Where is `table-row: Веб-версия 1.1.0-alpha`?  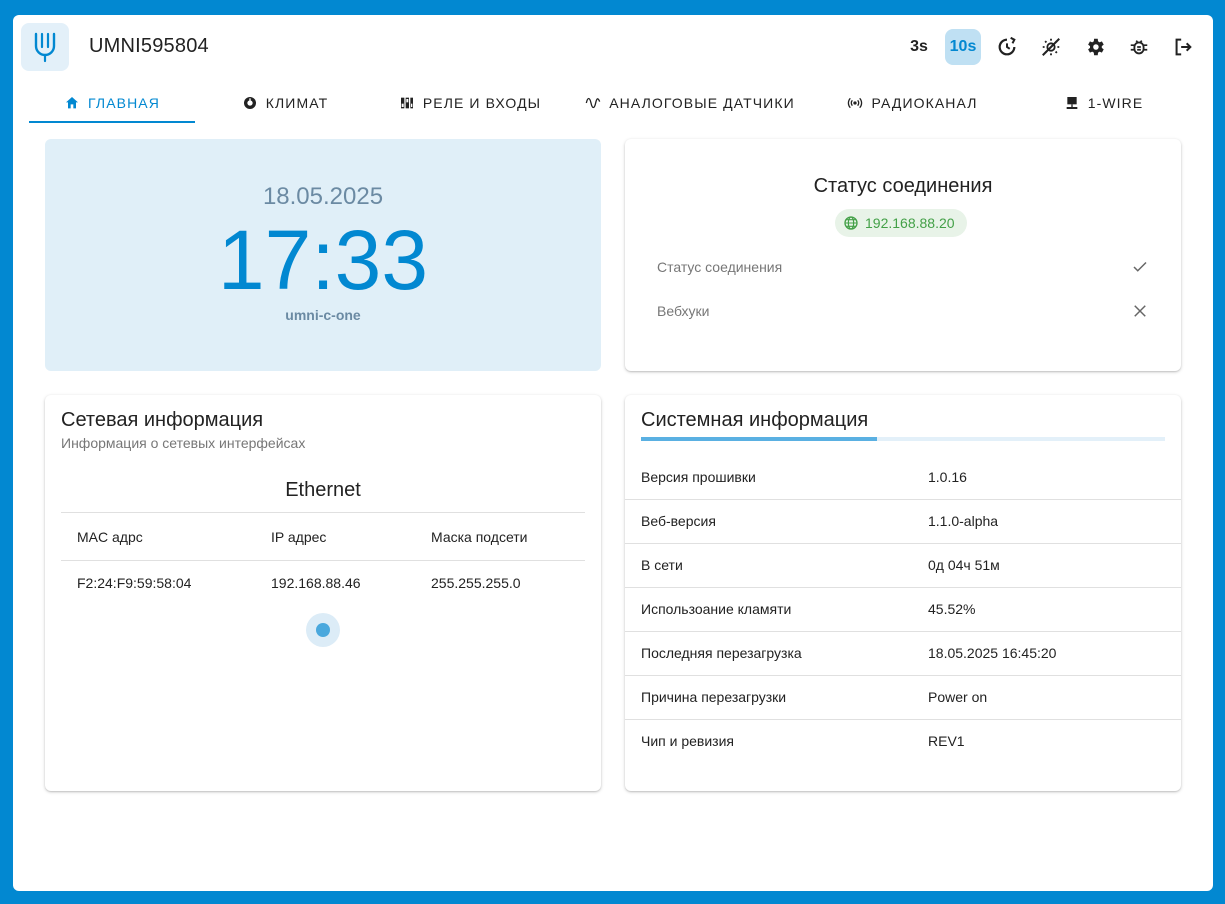 table-row: Веб-версия 1.1.0-alpha is located at coordinates (903, 521).